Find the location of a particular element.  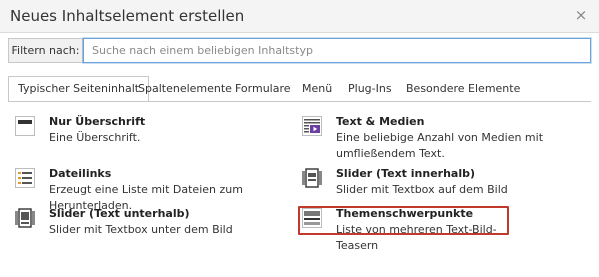

item-title: Slider (Text innerhalb) is located at coordinates (406, 173).